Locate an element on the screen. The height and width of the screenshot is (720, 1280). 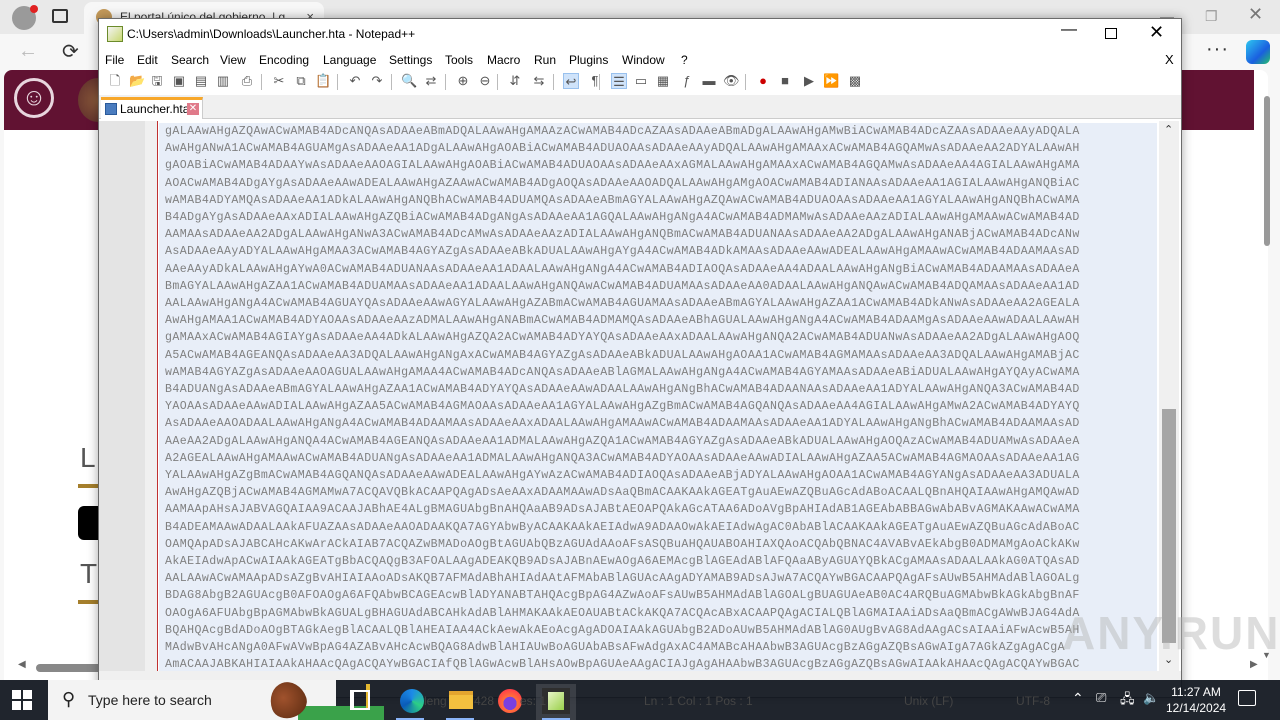
folder-workspace-icon: ▬ is located at coordinates (709, 81).